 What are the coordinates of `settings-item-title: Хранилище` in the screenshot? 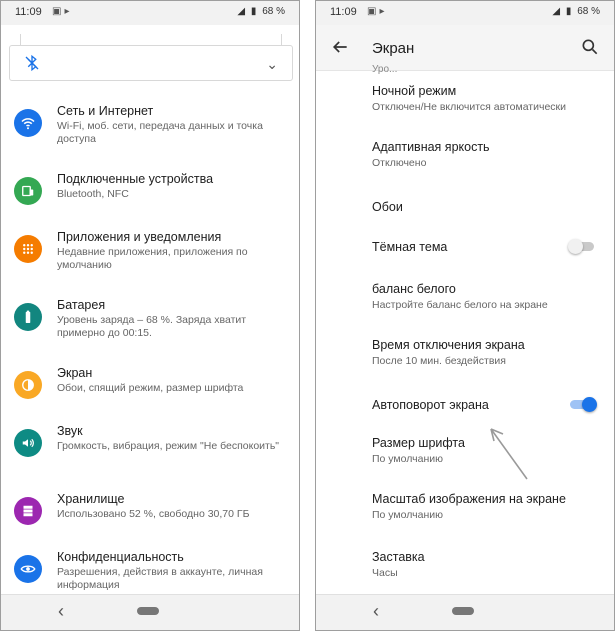 It's located at (91, 499).